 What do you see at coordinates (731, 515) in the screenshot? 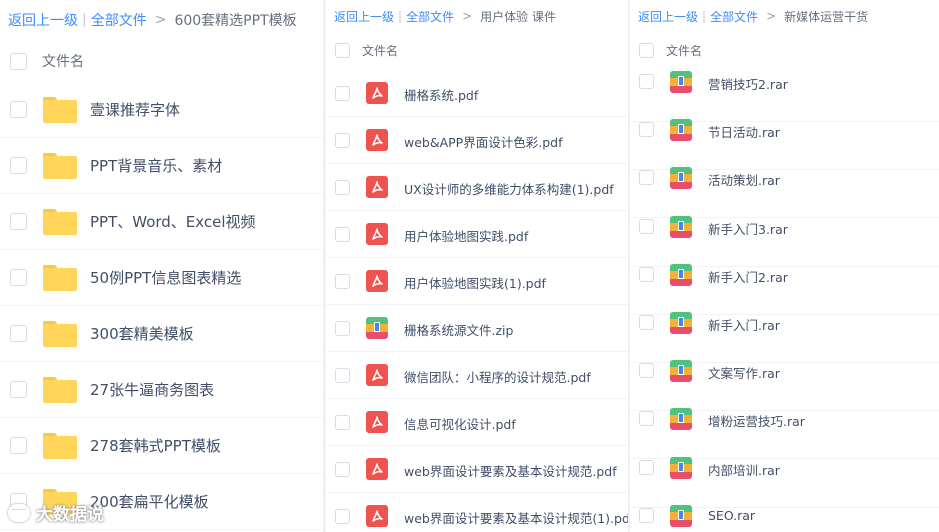
I see `file-name: SEO.rar` at bounding box center [731, 515].